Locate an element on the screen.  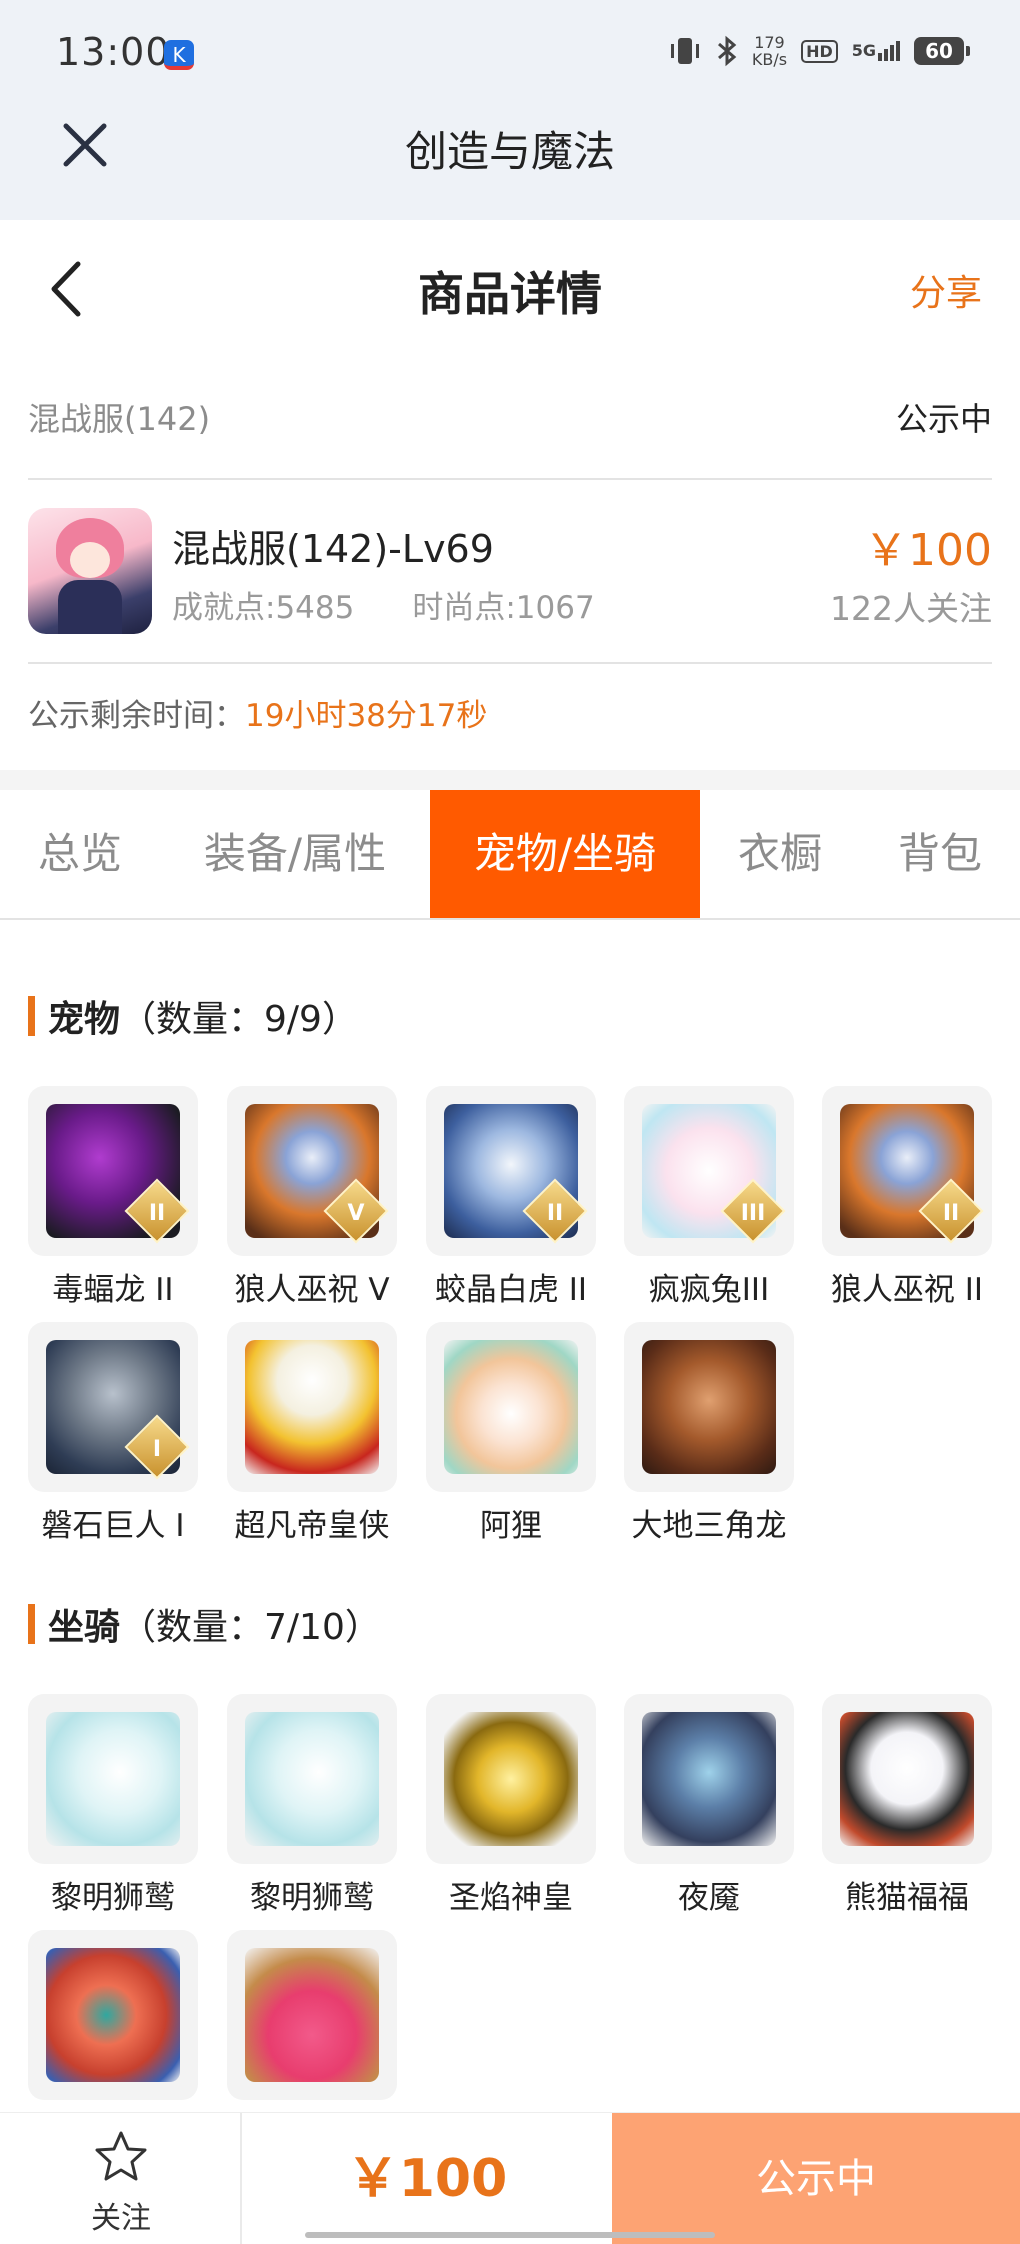
follow-button: 关注 is located at coordinates (121, 2178).